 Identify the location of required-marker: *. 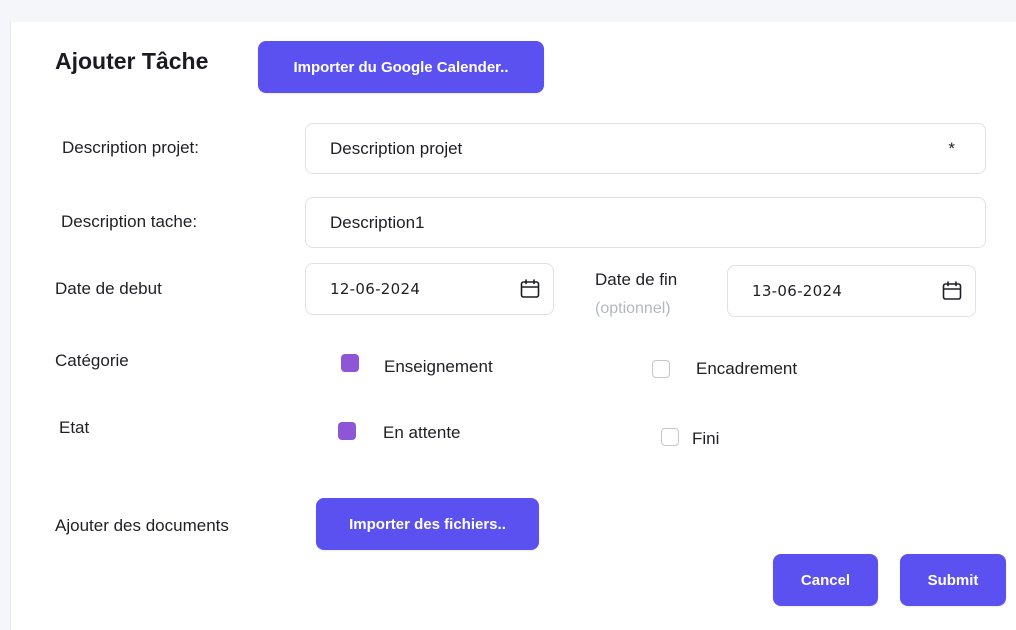
(951, 148).